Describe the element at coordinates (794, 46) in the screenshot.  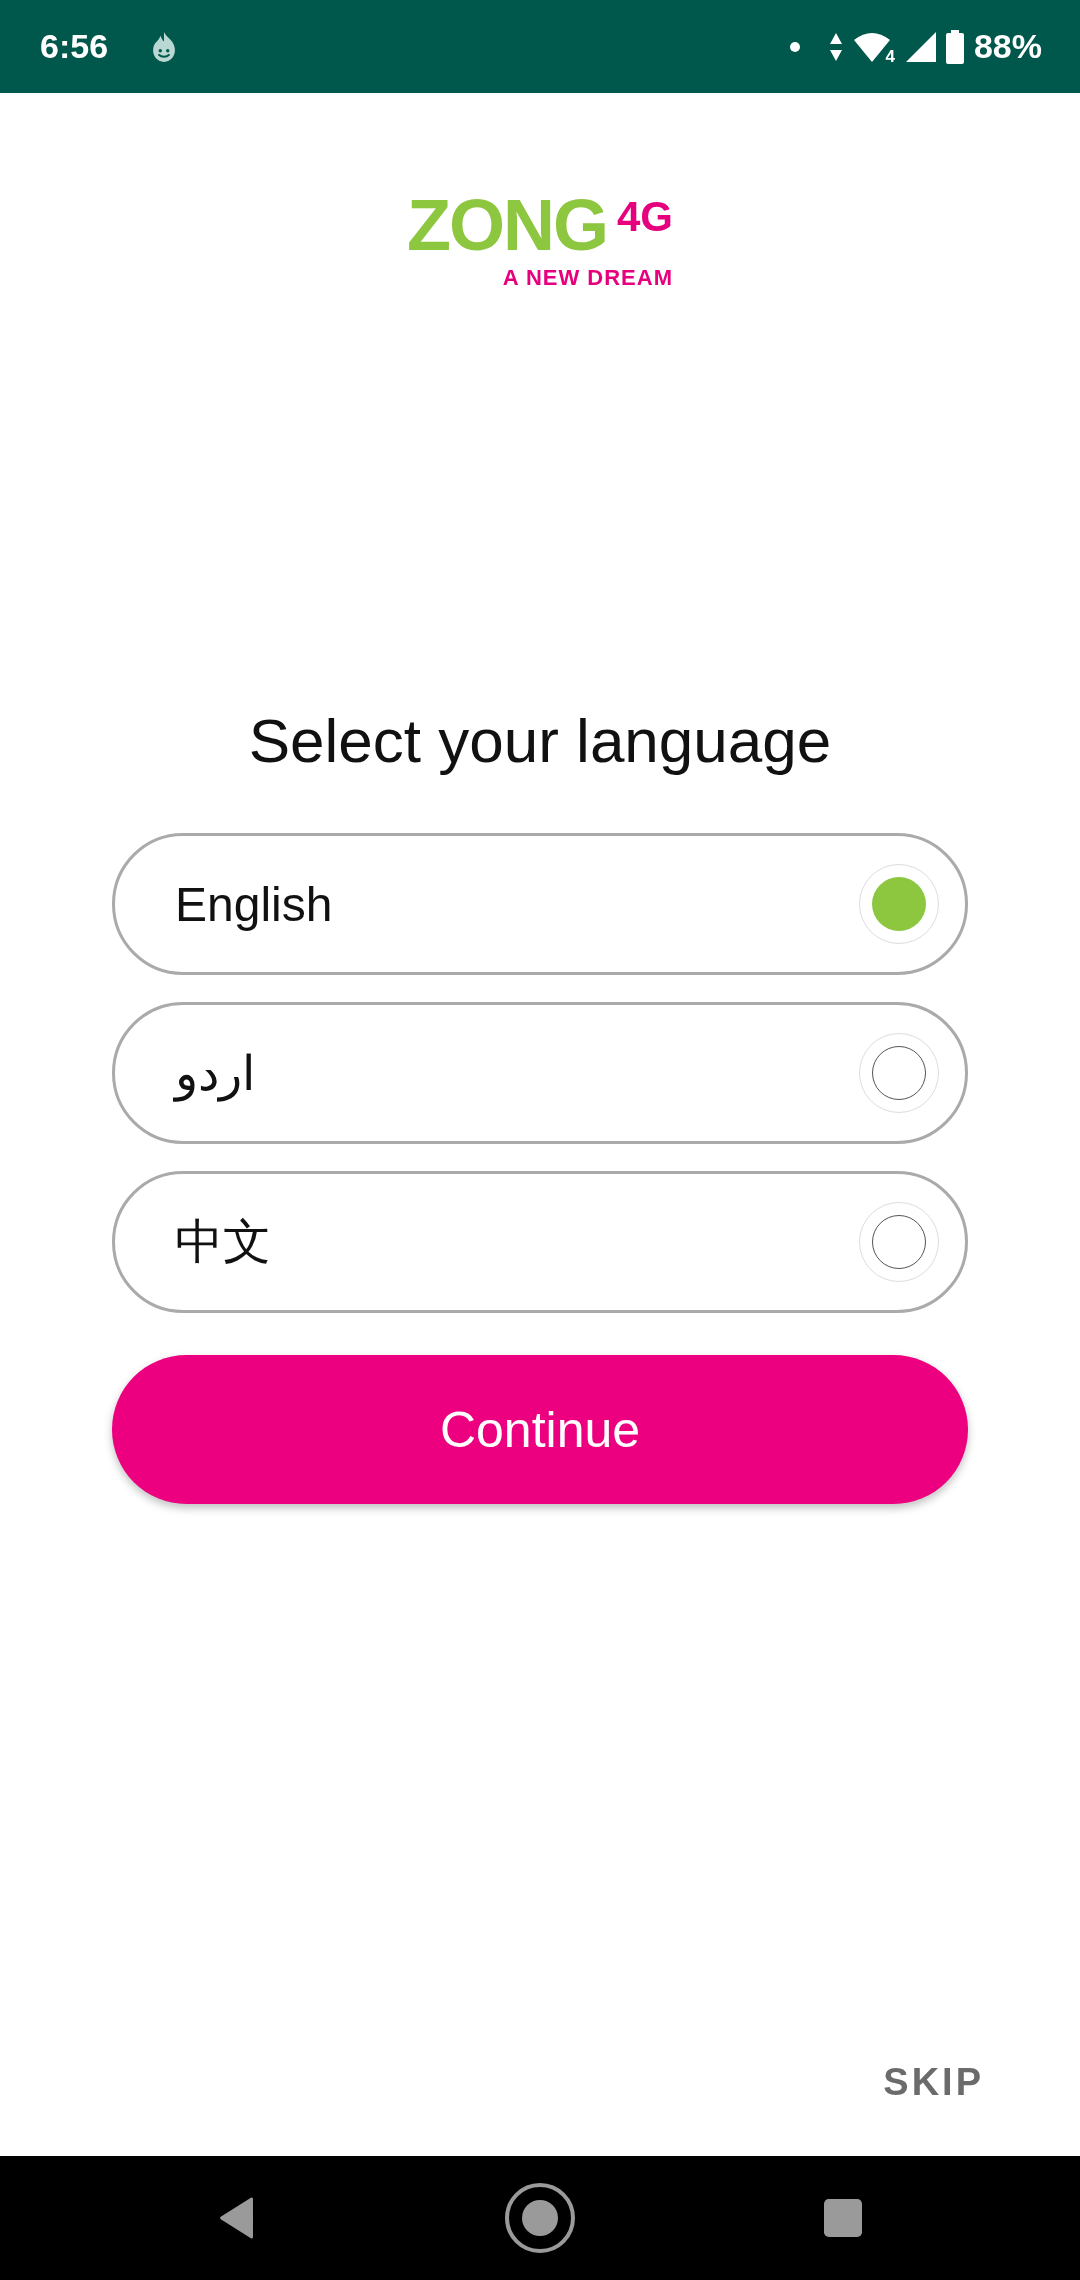
I see `notification-dot-icon` at that location.